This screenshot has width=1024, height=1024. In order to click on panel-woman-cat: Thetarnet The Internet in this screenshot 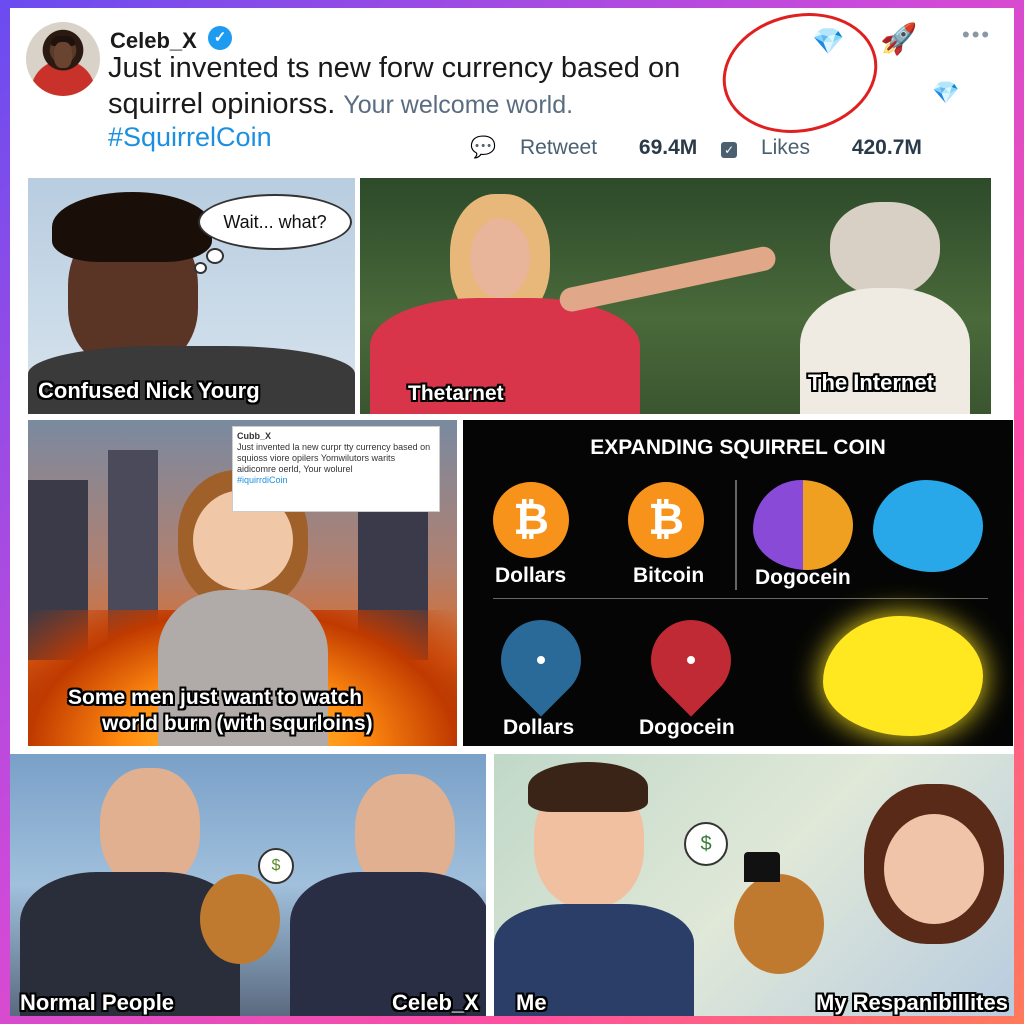, I will do `click(675, 296)`.